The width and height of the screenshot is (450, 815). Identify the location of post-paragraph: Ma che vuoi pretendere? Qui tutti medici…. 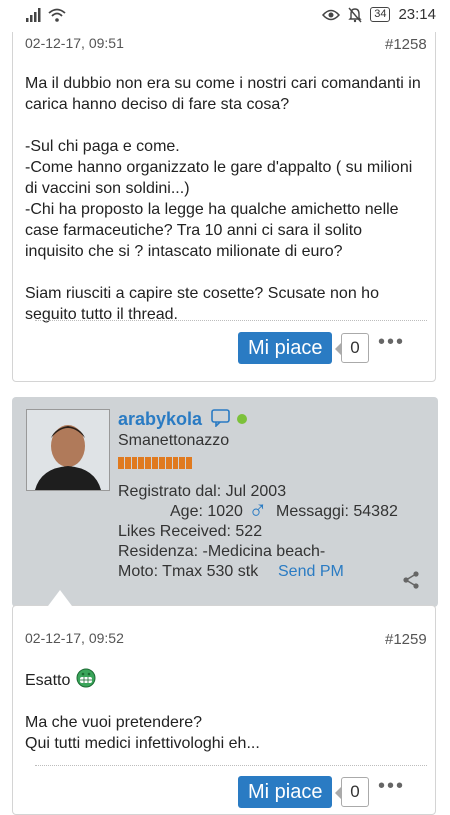
(142, 733).